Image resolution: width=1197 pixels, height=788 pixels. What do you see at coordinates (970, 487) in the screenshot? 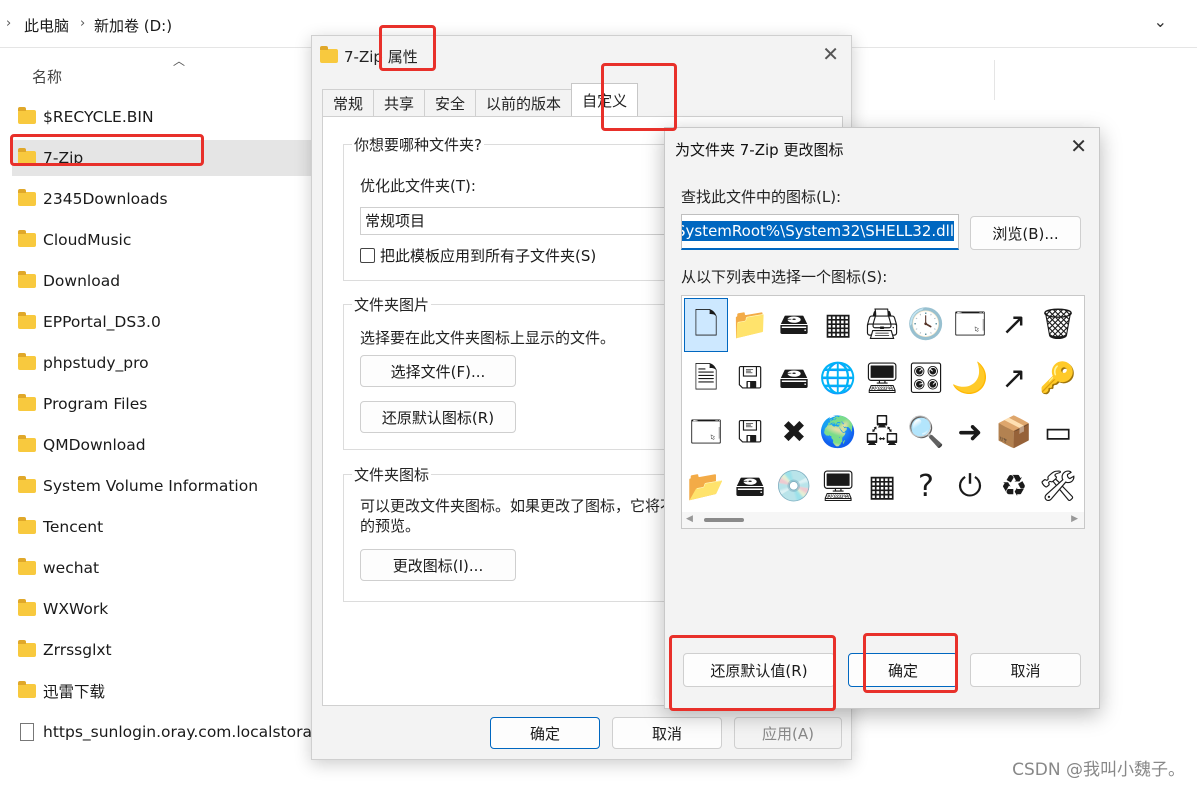
I see `power-icon: ⏻` at bounding box center [970, 487].